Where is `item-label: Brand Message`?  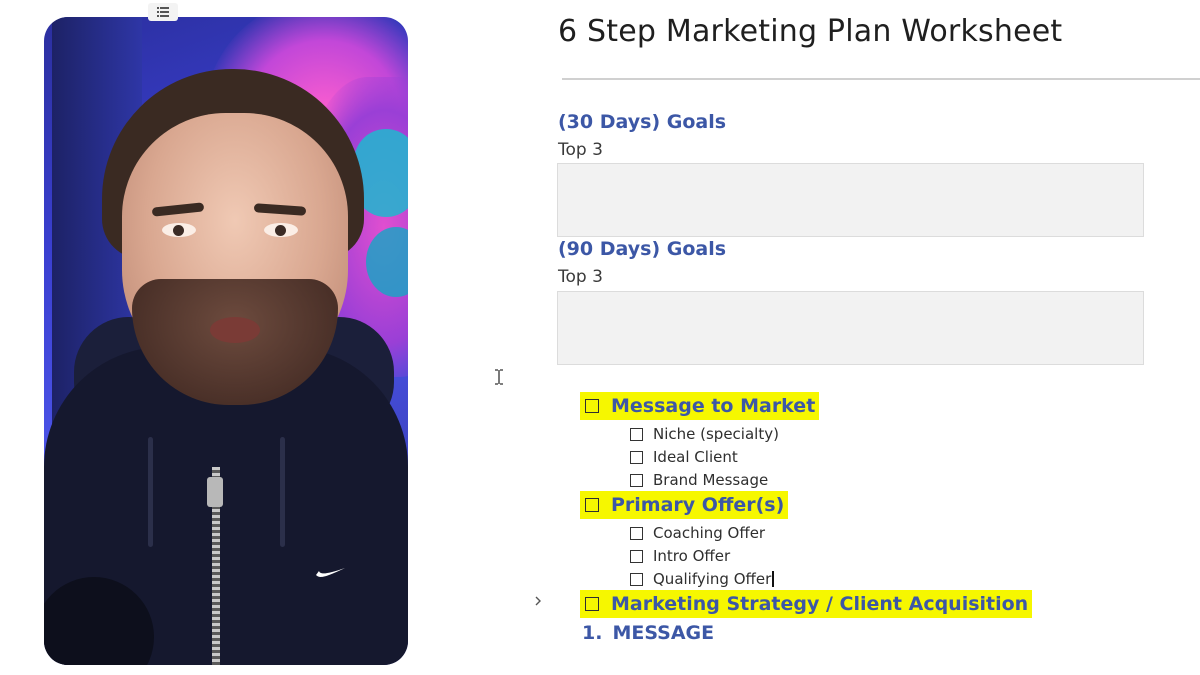
item-label: Brand Message is located at coordinates (711, 480).